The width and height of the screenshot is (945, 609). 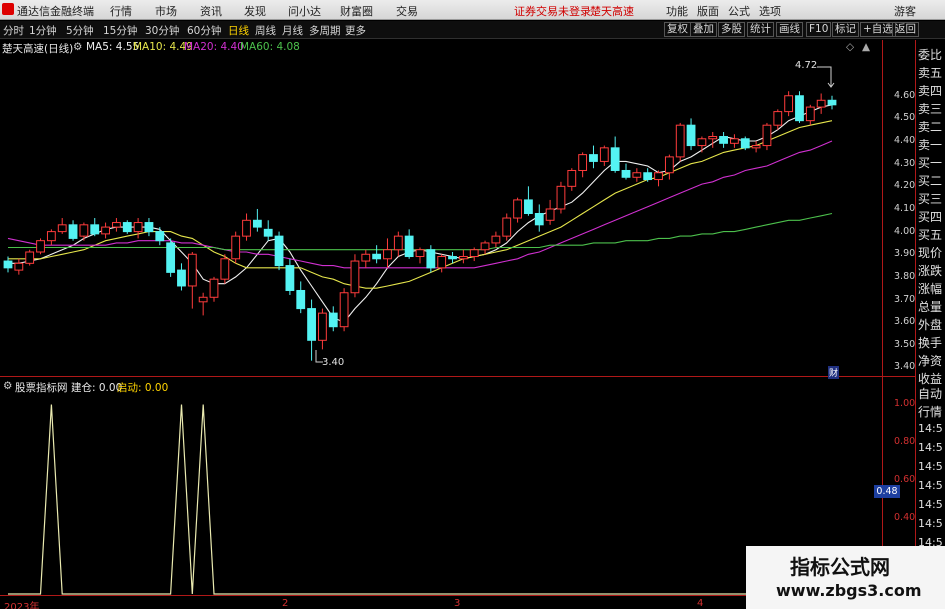 What do you see at coordinates (700, 603) in the screenshot?
I see `x-label-apr: 4` at bounding box center [700, 603].